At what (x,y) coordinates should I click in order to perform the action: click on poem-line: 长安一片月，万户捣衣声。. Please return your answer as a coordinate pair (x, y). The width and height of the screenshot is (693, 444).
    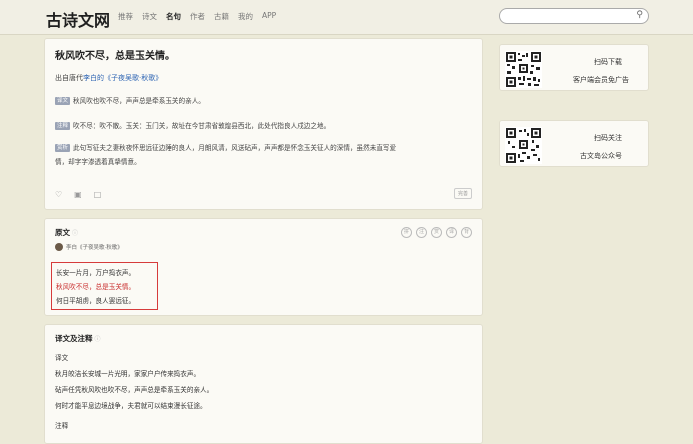
    Looking at the image, I should click on (96, 273).